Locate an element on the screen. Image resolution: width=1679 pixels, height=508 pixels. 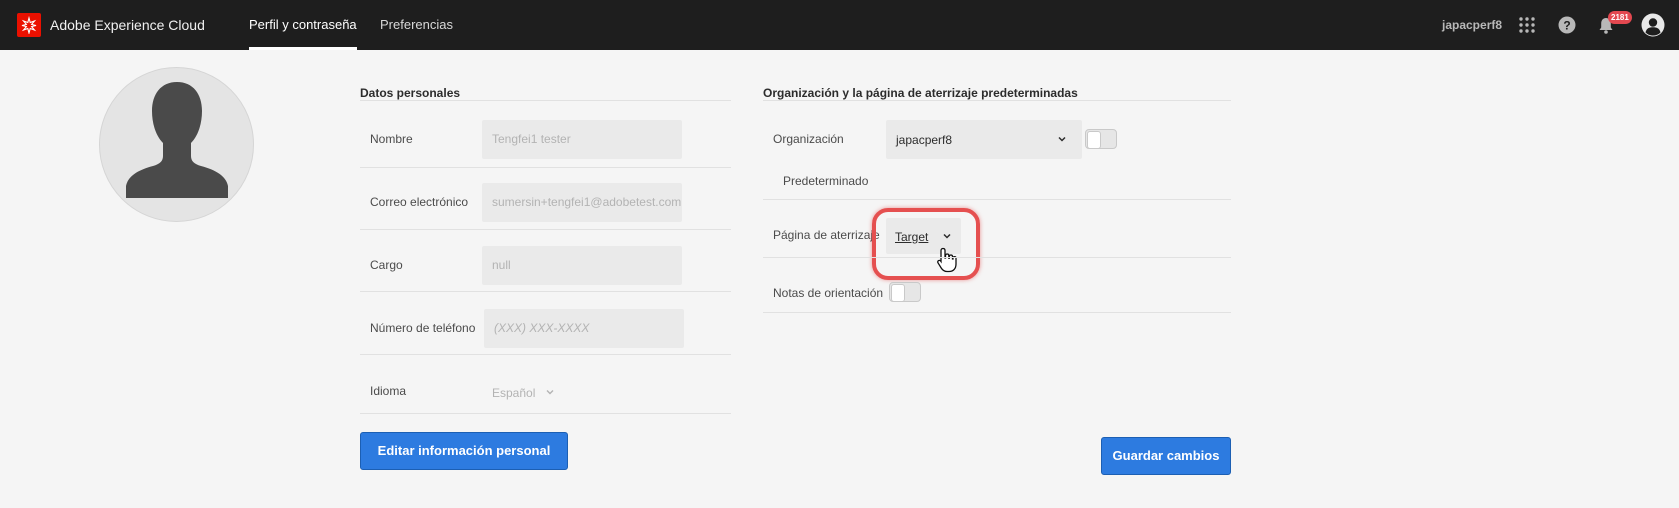
phone-field: (XXX) XXX-XXXX is located at coordinates (584, 328).